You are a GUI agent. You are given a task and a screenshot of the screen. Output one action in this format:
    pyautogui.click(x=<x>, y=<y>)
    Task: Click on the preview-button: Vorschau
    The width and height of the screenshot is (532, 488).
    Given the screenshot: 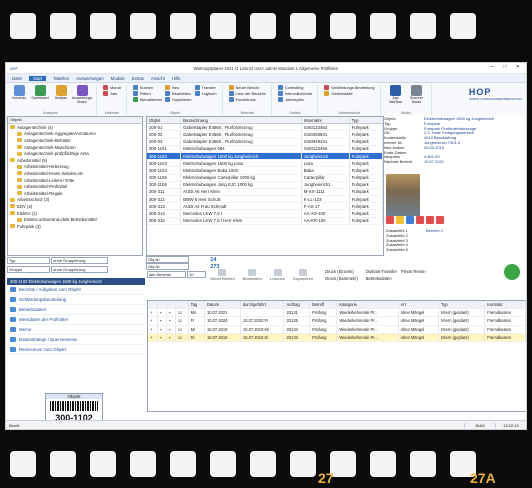 What is the action you would take?
    pyautogui.click(x=19, y=94)
    